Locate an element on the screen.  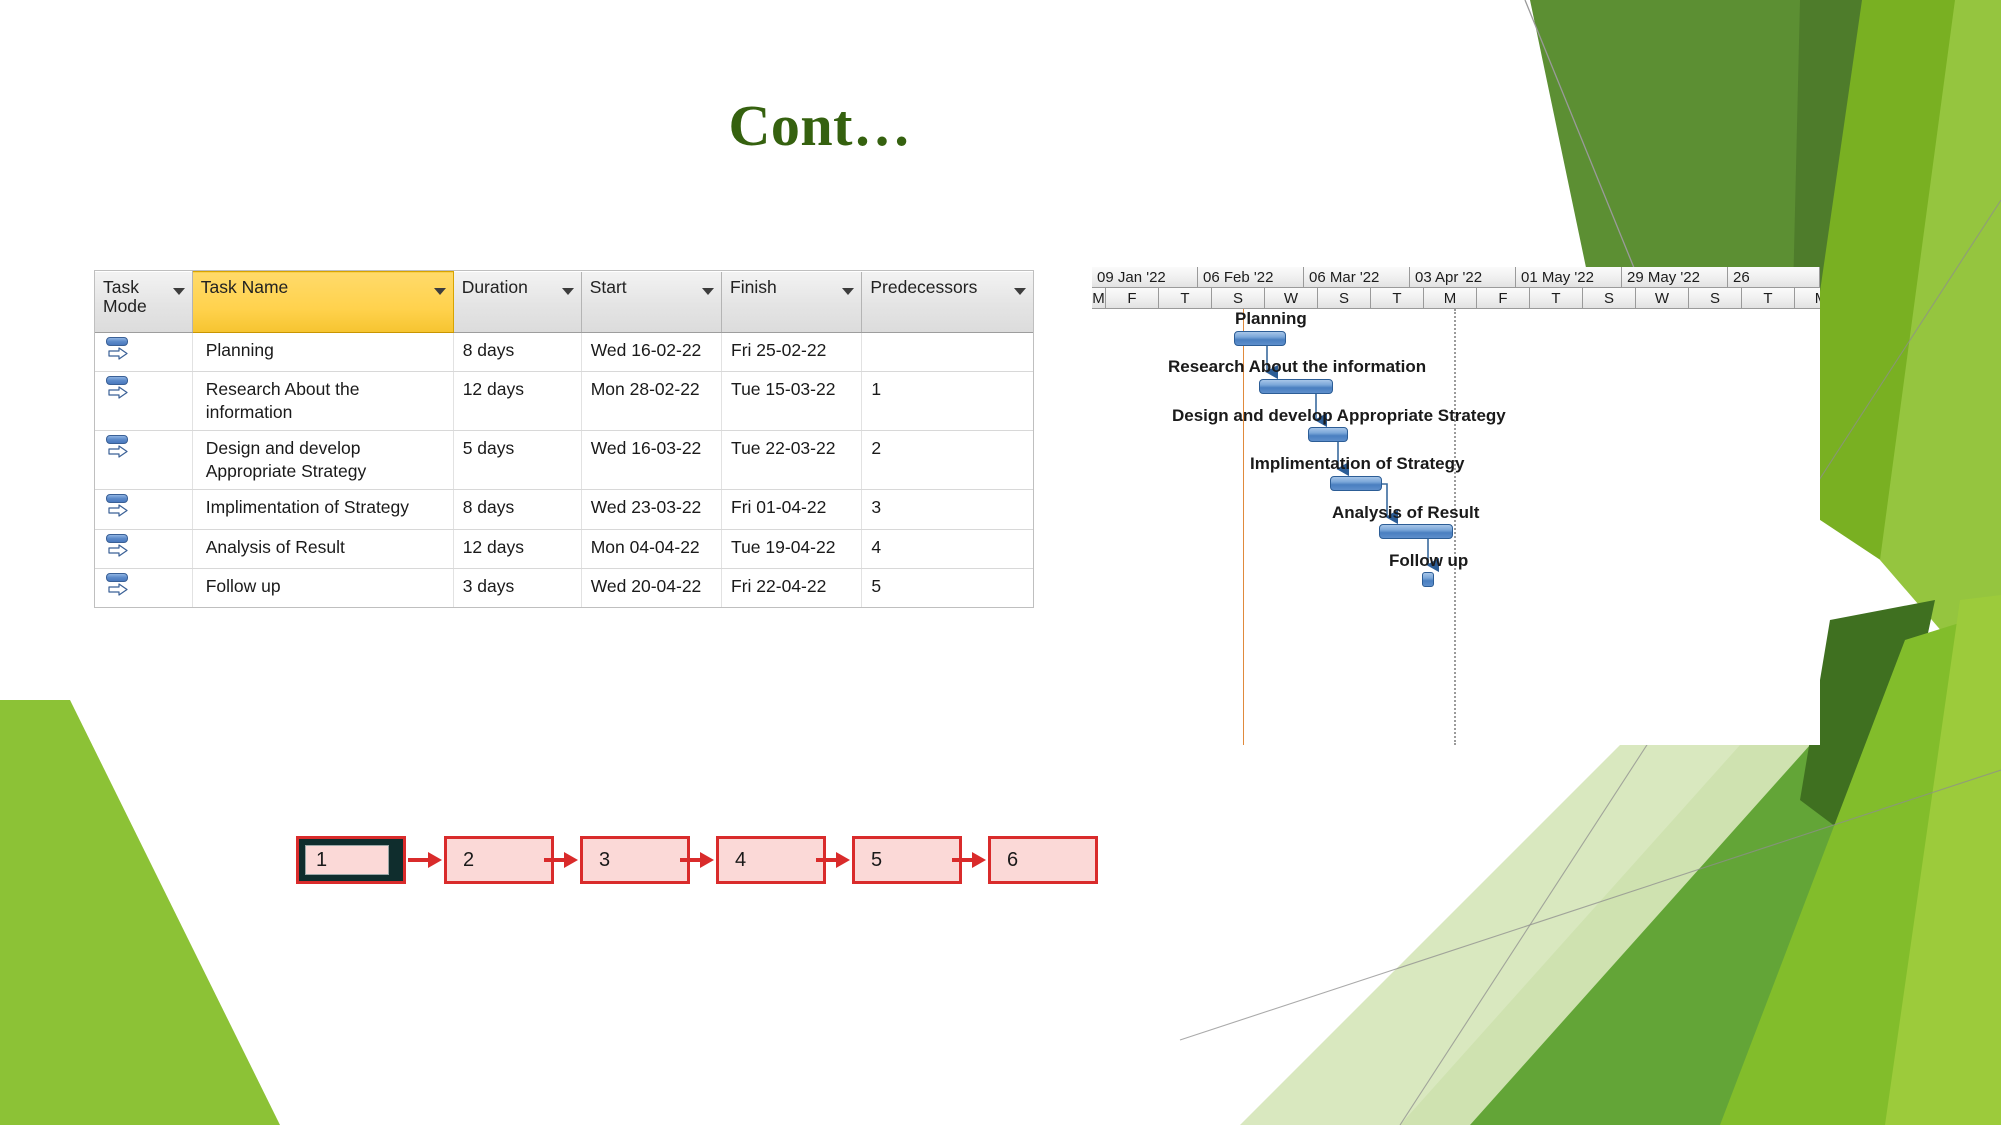
column-header-label: Start is located at coordinates (608, 286).